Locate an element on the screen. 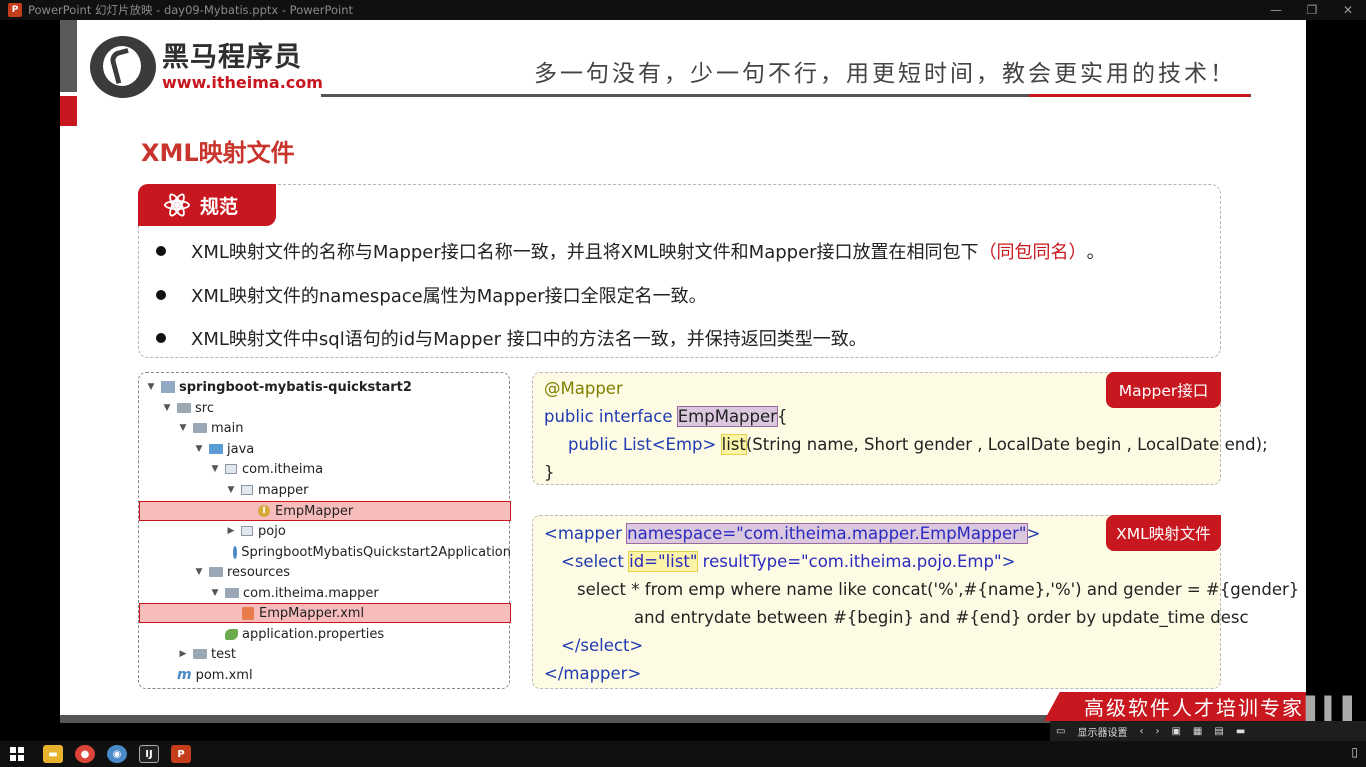 This screenshot has height=767, width=1366. monitor-icon: ▭ is located at coordinates (1060, 731).